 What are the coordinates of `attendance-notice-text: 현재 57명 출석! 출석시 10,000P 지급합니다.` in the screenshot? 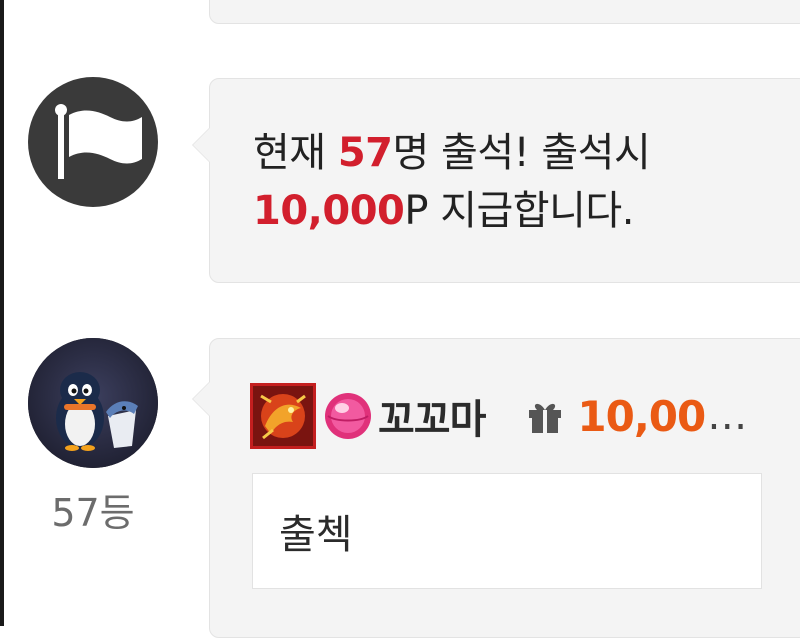 It's located at (452, 182).